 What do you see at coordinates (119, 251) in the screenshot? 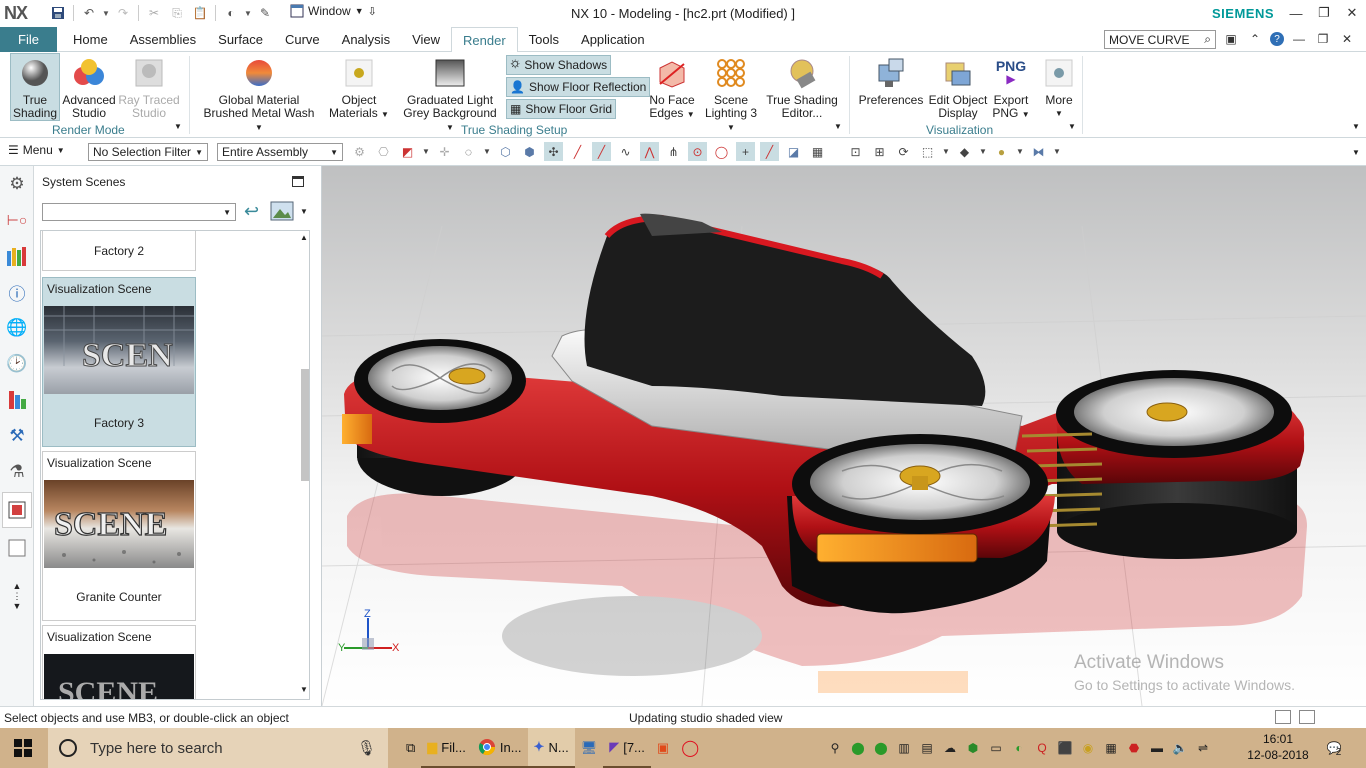
I see `scene-card-factory-2: Factory 2` at bounding box center [119, 251].